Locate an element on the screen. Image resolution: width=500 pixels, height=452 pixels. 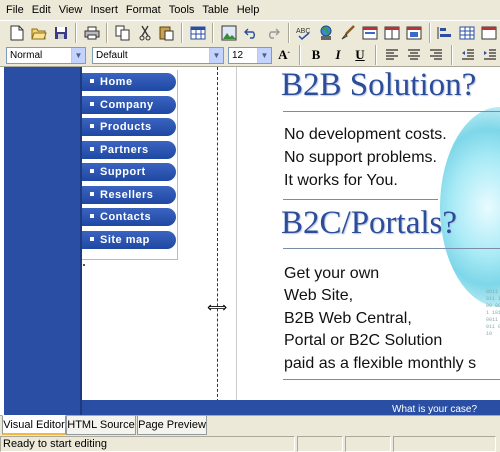
form-icon is located at coordinates (370, 33).